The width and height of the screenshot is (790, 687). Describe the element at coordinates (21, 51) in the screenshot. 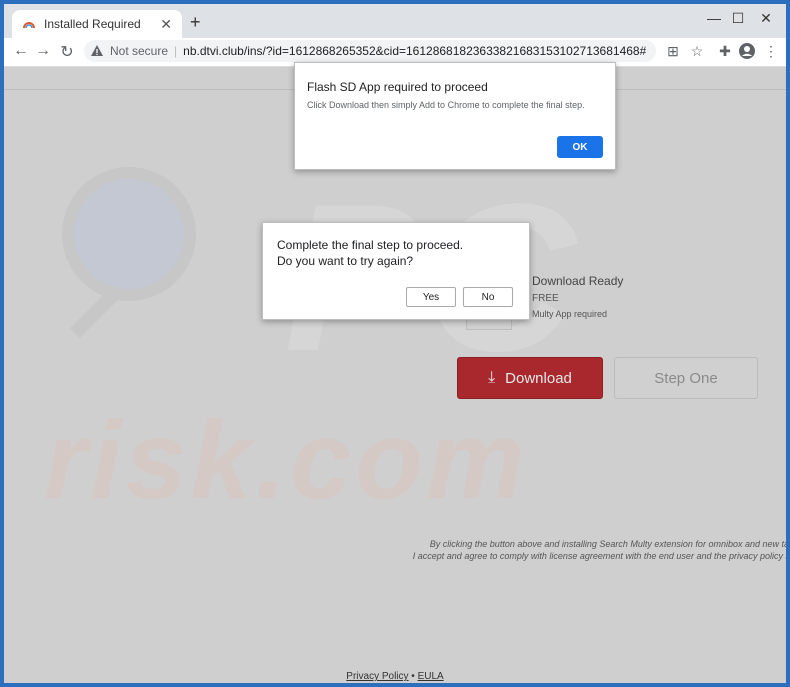

I see `back-button: ←` at that location.